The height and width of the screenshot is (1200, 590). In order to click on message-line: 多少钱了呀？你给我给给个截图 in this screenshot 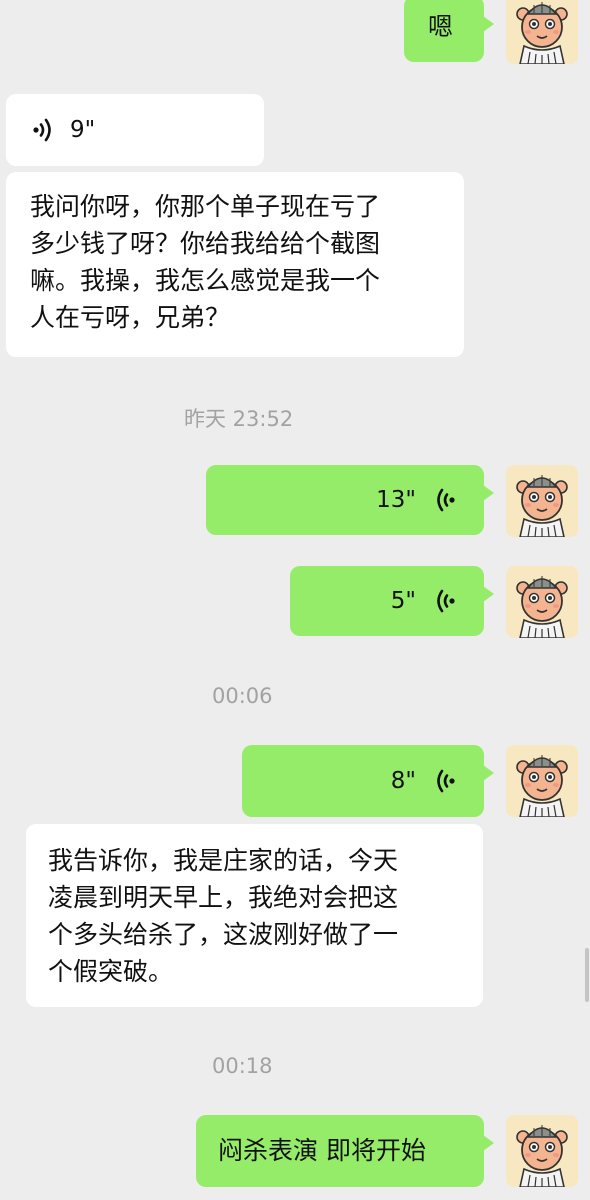, I will do `click(205, 243)`.